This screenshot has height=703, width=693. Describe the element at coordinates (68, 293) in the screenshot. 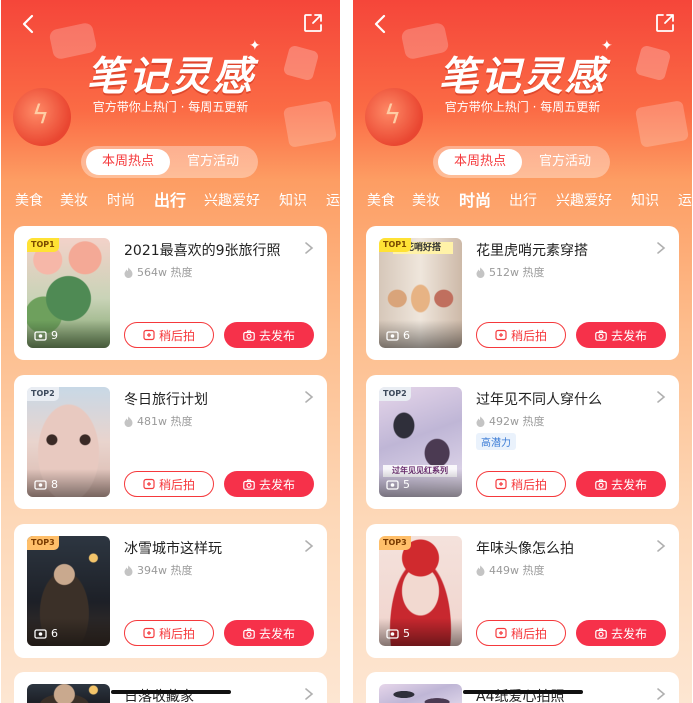

I see `topic-thumbnail: TOP1 9` at that location.